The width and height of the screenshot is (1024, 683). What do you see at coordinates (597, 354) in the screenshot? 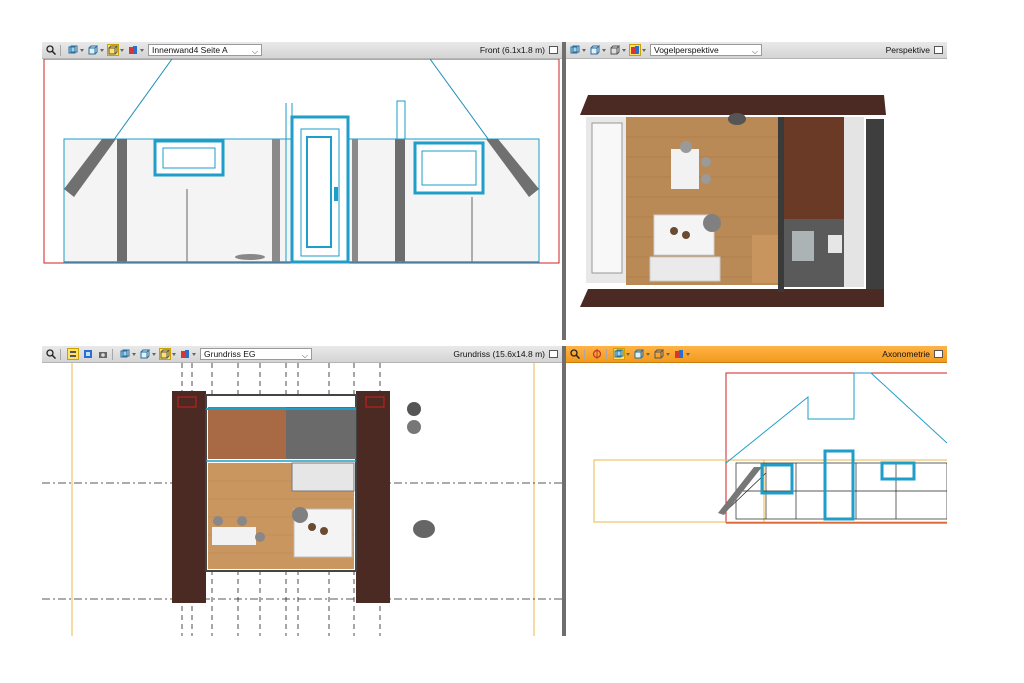
I see `rotate-icon` at bounding box center [597, 354].